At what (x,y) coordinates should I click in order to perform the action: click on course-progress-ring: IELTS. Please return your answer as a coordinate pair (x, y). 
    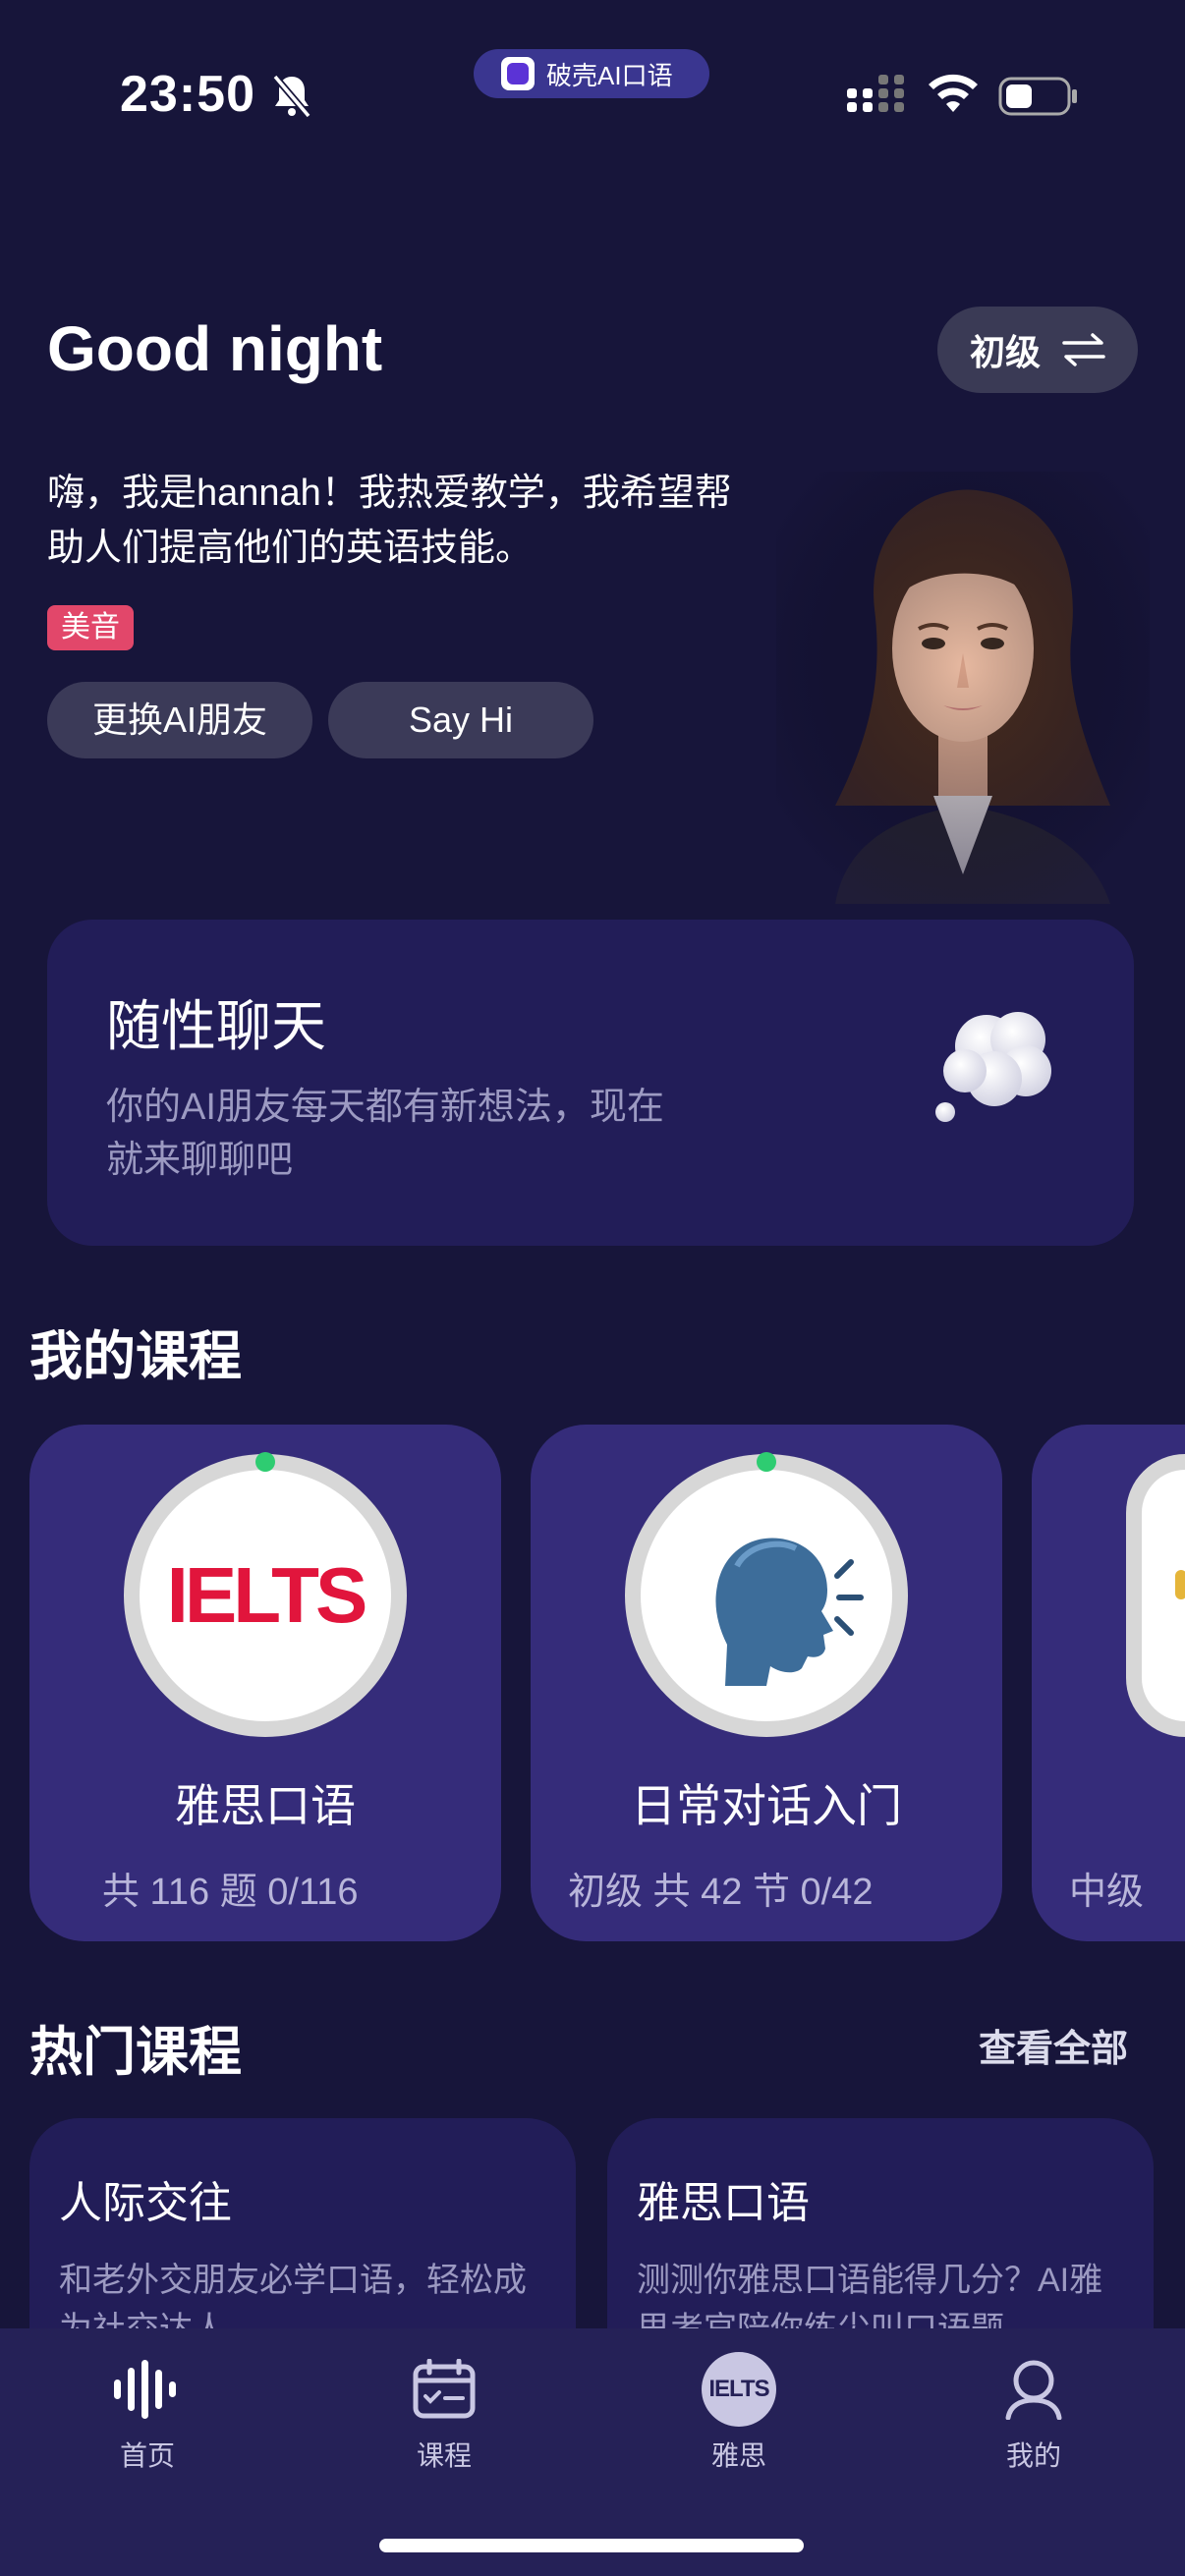
    Looking at the image, I should click on (265, 1594).